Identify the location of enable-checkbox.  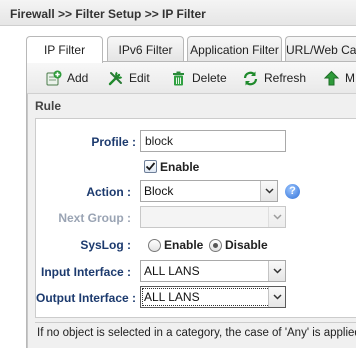
(150, 166).